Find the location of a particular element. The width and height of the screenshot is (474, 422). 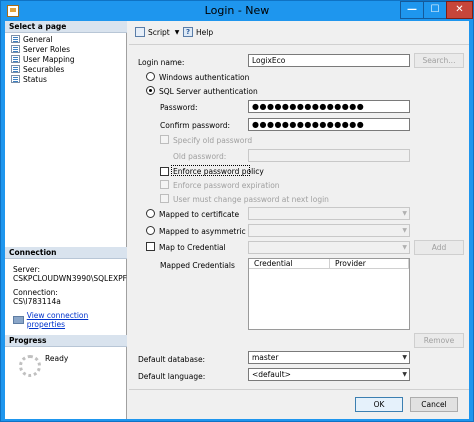

map-credential-checkbox is located at coordinates (150, 246).